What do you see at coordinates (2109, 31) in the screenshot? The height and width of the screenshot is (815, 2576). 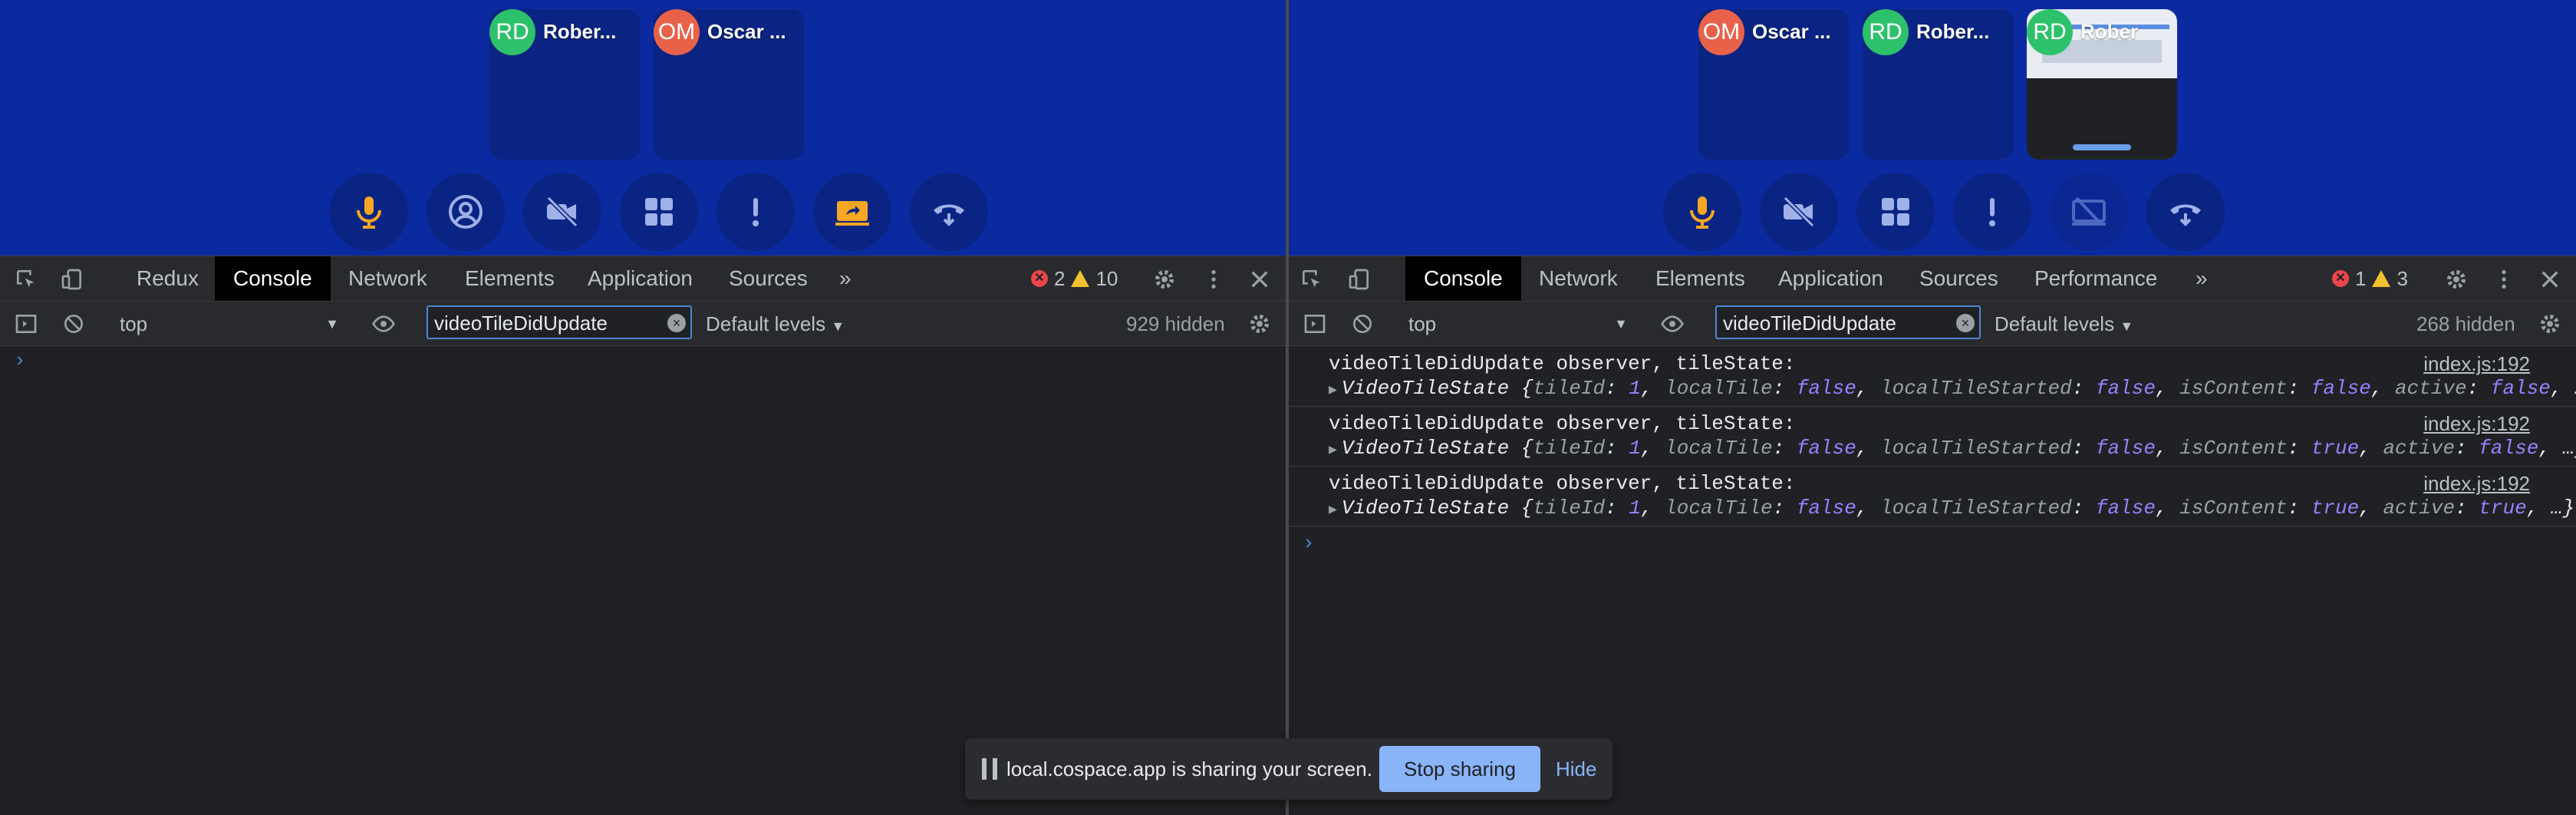 I see `participant-name: Rober` at bounding box center [2109, 31].